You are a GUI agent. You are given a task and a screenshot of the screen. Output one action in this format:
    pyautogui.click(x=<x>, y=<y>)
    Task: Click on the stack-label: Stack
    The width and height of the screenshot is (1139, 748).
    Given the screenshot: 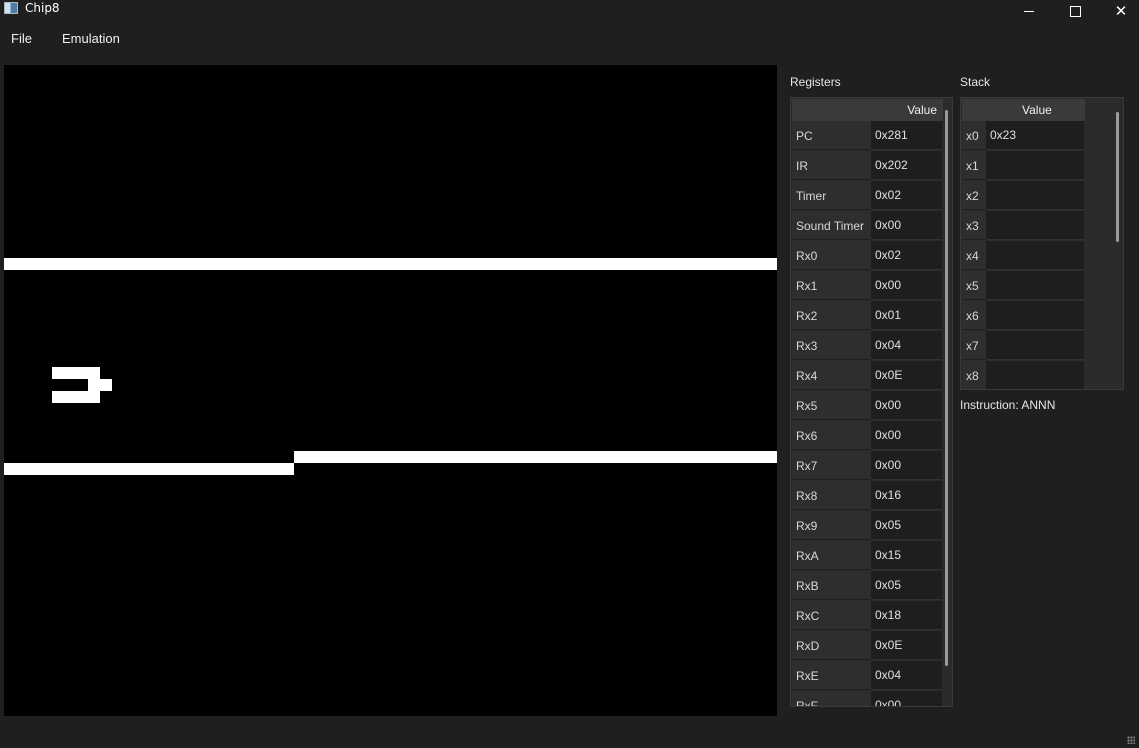 What is the action you would take?
    pyautogui.click(x=975, y=82)
    